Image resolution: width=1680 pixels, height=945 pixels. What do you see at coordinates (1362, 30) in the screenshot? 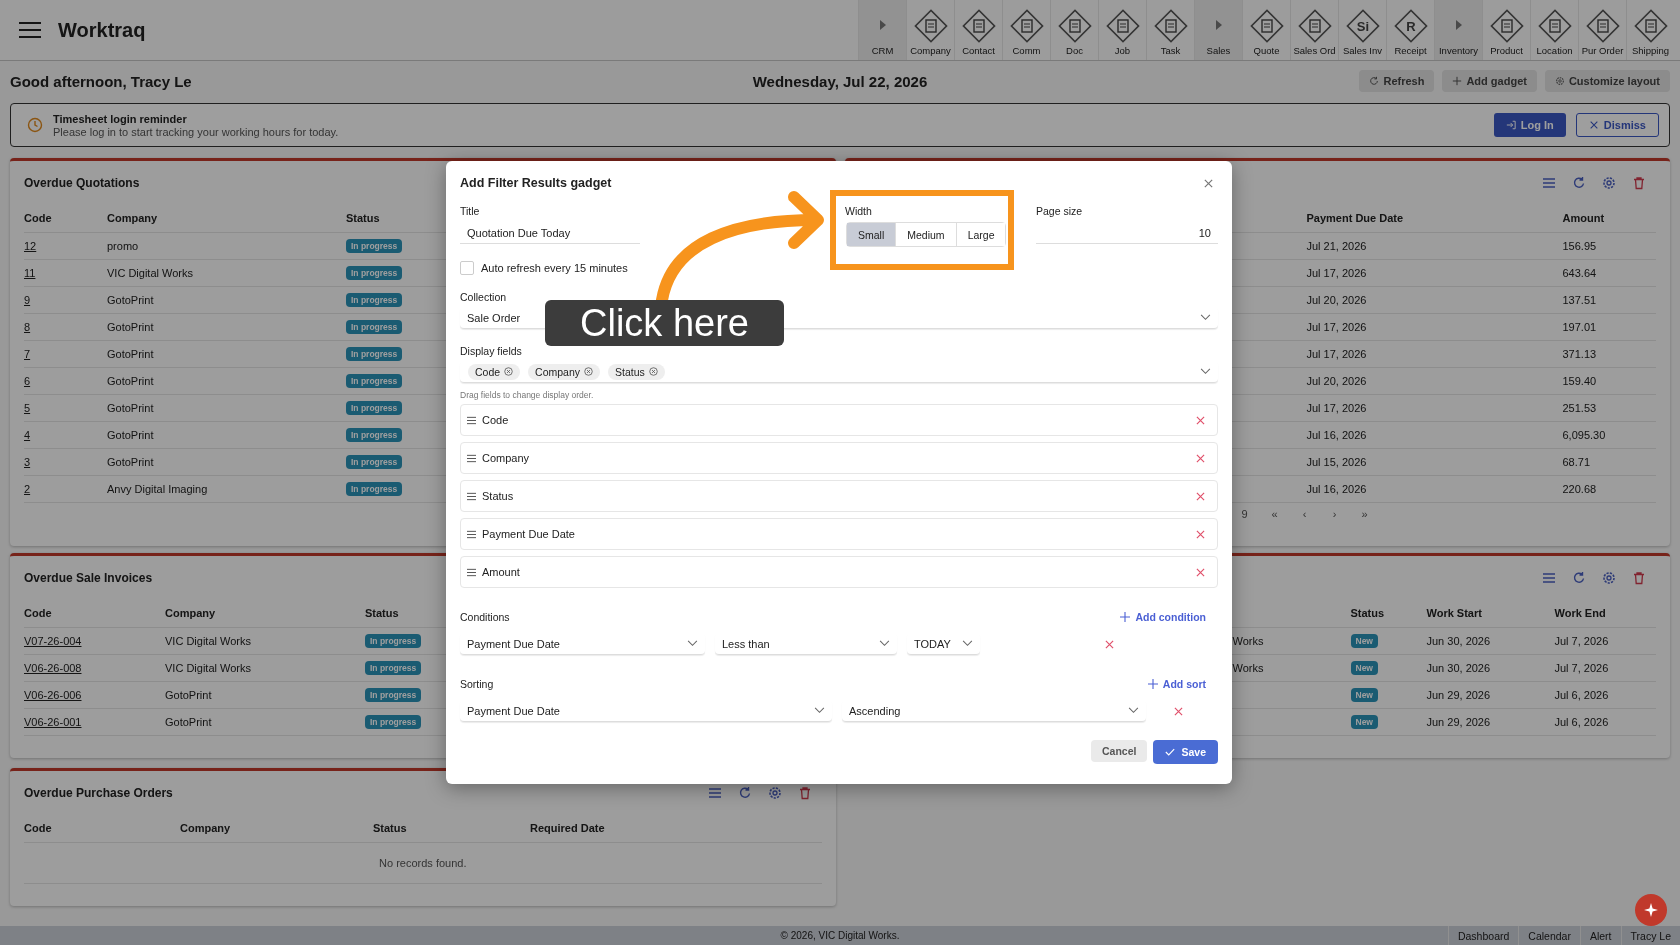
I see `nav-item: Si Sales Inv` at bounding box center [1362, 30].